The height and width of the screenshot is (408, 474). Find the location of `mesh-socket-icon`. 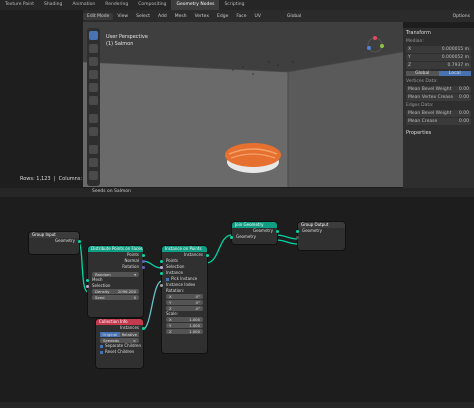

mesh-socket-icon is located at coordinates (87, 280).